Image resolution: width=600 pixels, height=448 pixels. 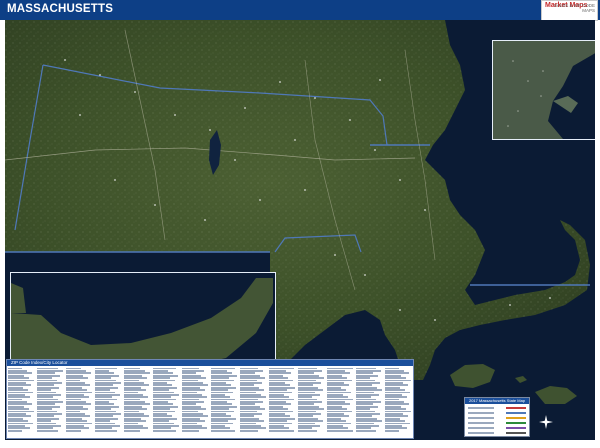 What do you see at coordinates (210, 363) in the screenshot?
I see `zip-index-header: ZIP Code Index/City Locator` at bounding box center [210, 363].